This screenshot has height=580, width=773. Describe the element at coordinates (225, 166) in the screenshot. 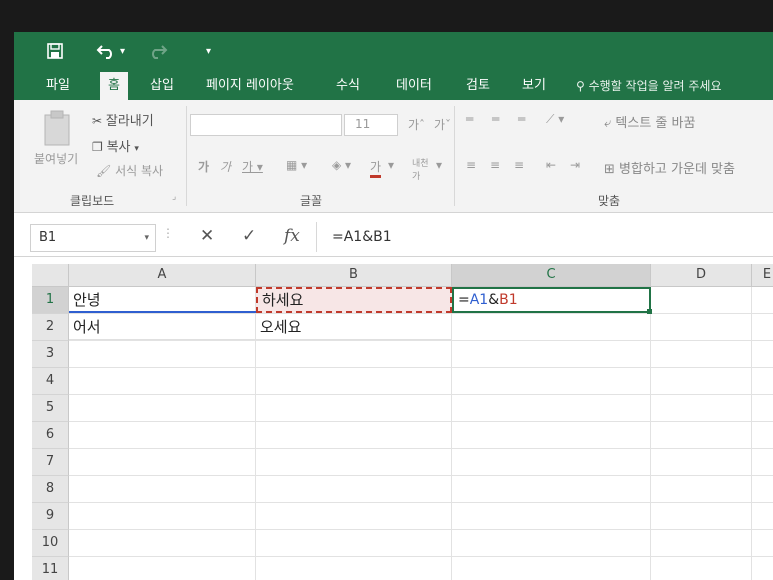

I see `italic-icon: 가` at that location.